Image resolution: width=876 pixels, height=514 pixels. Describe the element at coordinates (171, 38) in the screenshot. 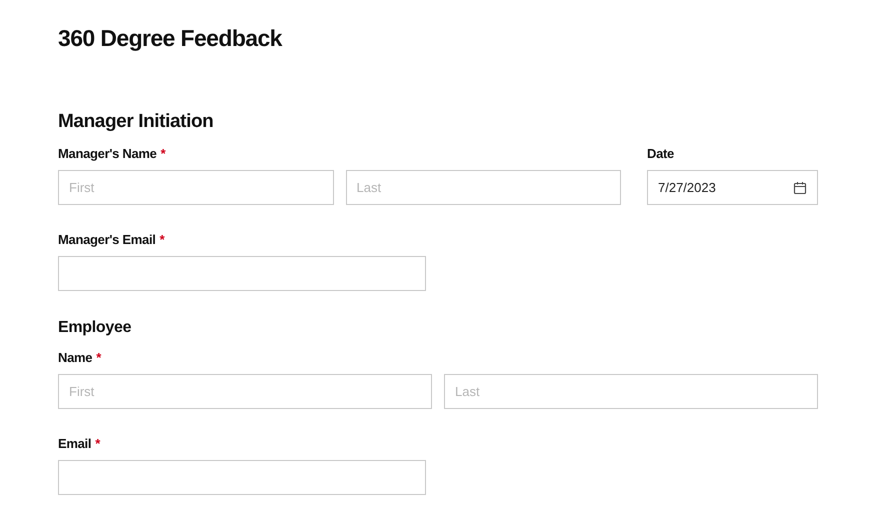

I see `form-title: 360 Degree Feedback` at that location.